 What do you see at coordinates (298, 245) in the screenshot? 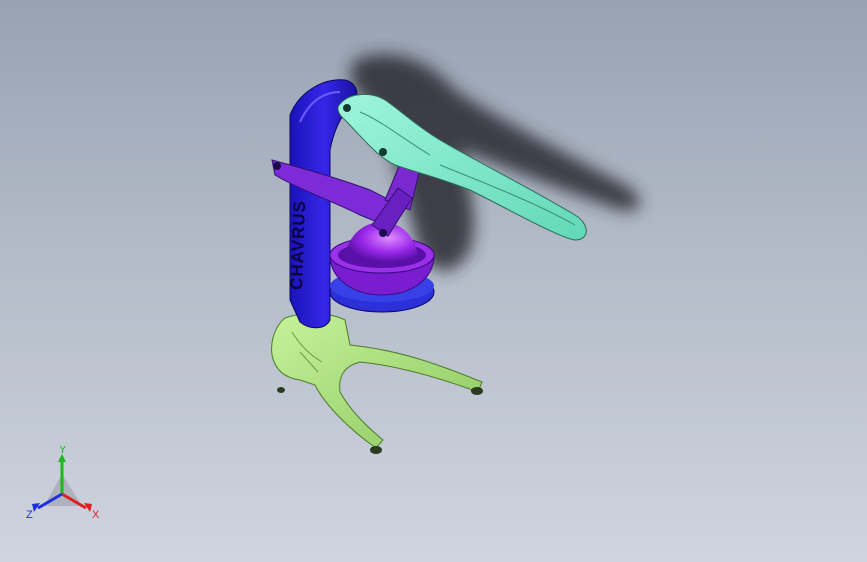
I see `brand-text: CHAVRUS` at bounding box center [298, 245].